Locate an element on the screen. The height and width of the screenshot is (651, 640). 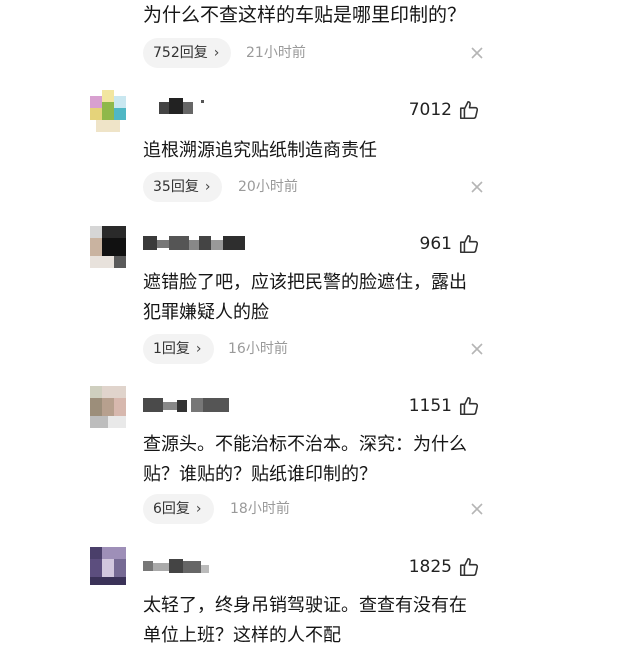
like-button: 1151 is located at coordinates (444, 406).